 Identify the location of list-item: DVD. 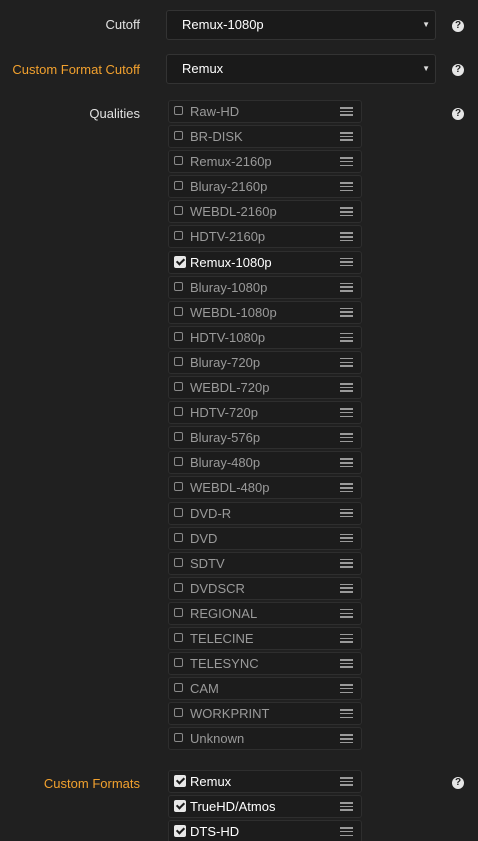
(265, 538).